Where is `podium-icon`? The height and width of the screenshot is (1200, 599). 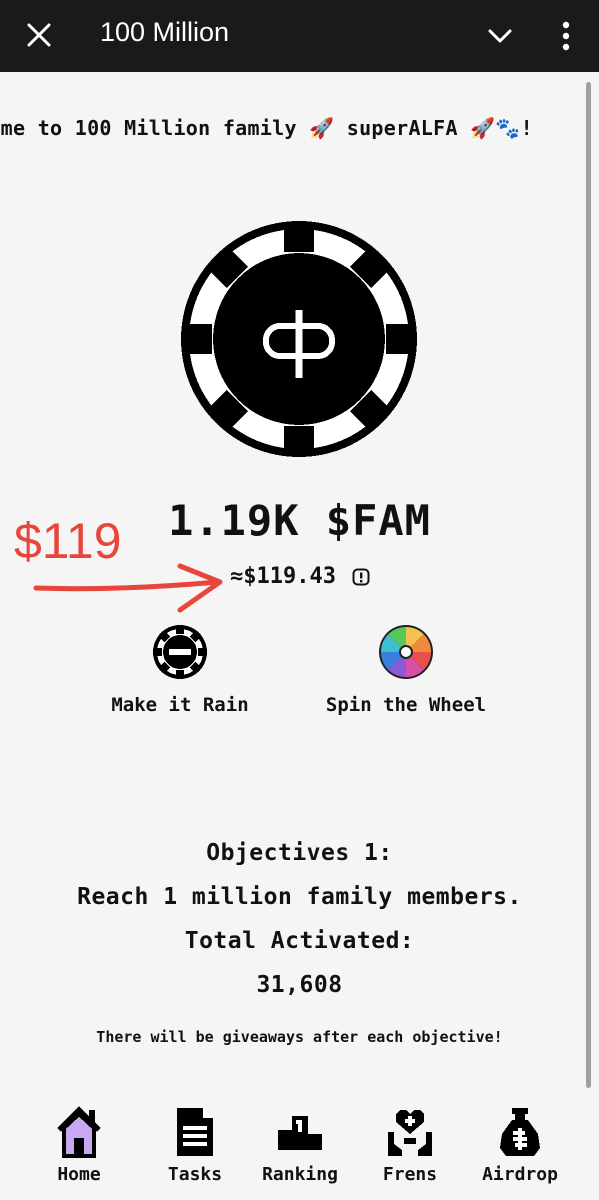
podium-icon is located at coordinates (300, 1133).